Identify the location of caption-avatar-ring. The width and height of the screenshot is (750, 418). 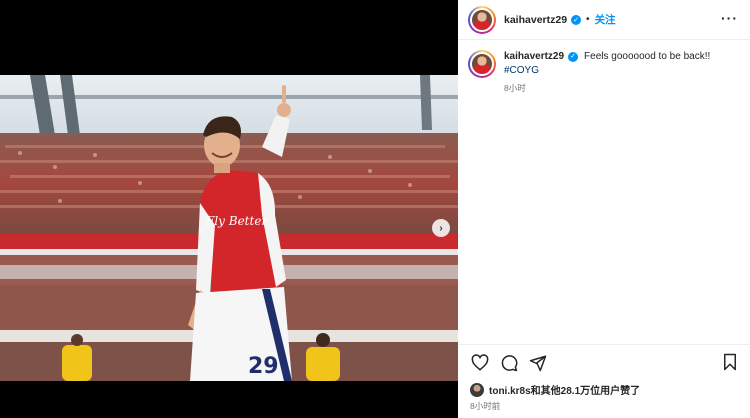
(482, 64).